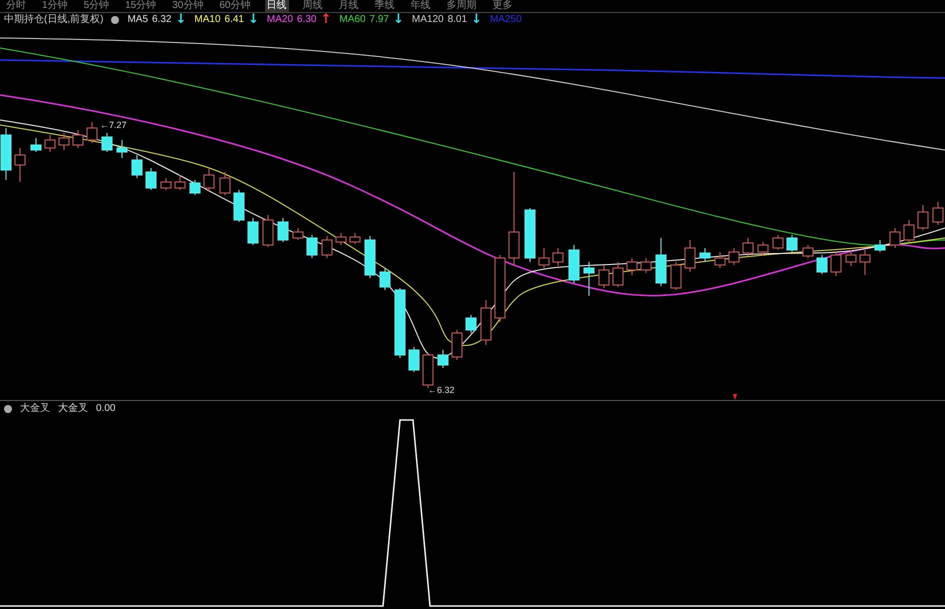  I want to click on ma-value: 6.41, so click(234, 20).